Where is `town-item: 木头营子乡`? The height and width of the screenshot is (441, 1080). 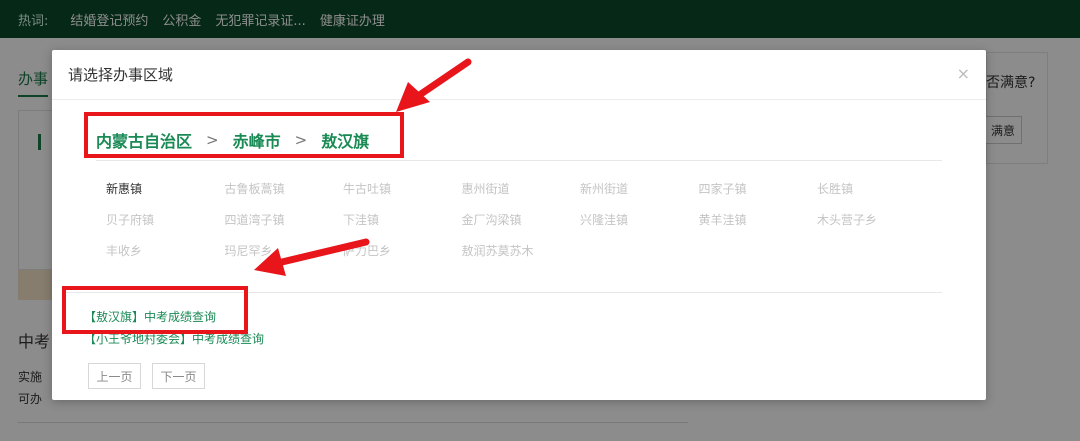
town-item: 木头营子乡 is located at coordinates (876, 220).